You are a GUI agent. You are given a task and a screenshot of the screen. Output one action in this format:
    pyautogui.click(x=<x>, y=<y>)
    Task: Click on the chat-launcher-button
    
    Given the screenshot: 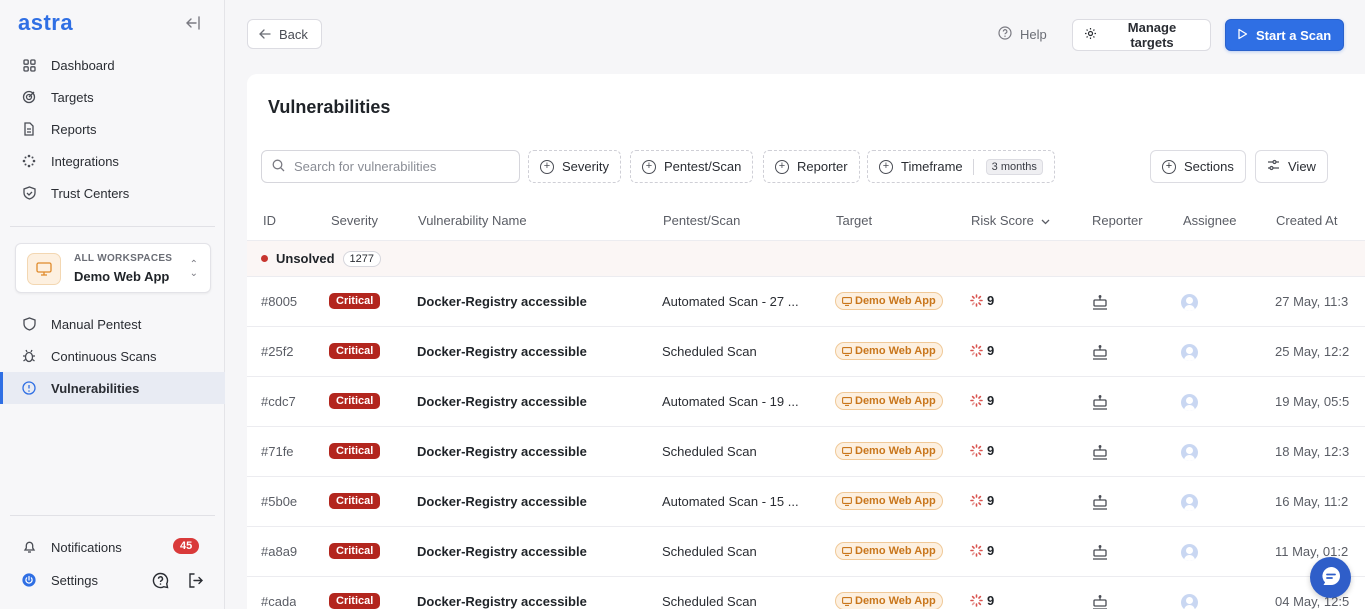 What is the action you would take?
    pyautogui.click(x=1330, y=577)
    